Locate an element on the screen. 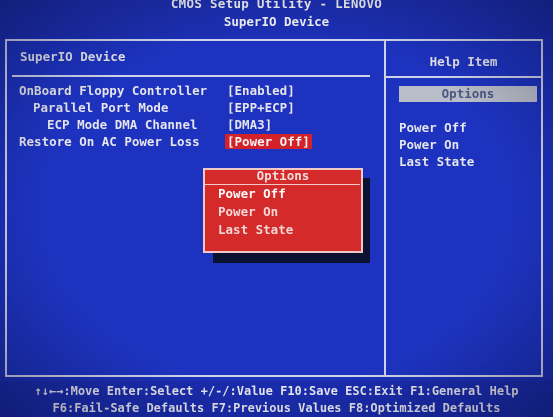  popup-option-power-off: Power Off is located at coordinates (252, 193).